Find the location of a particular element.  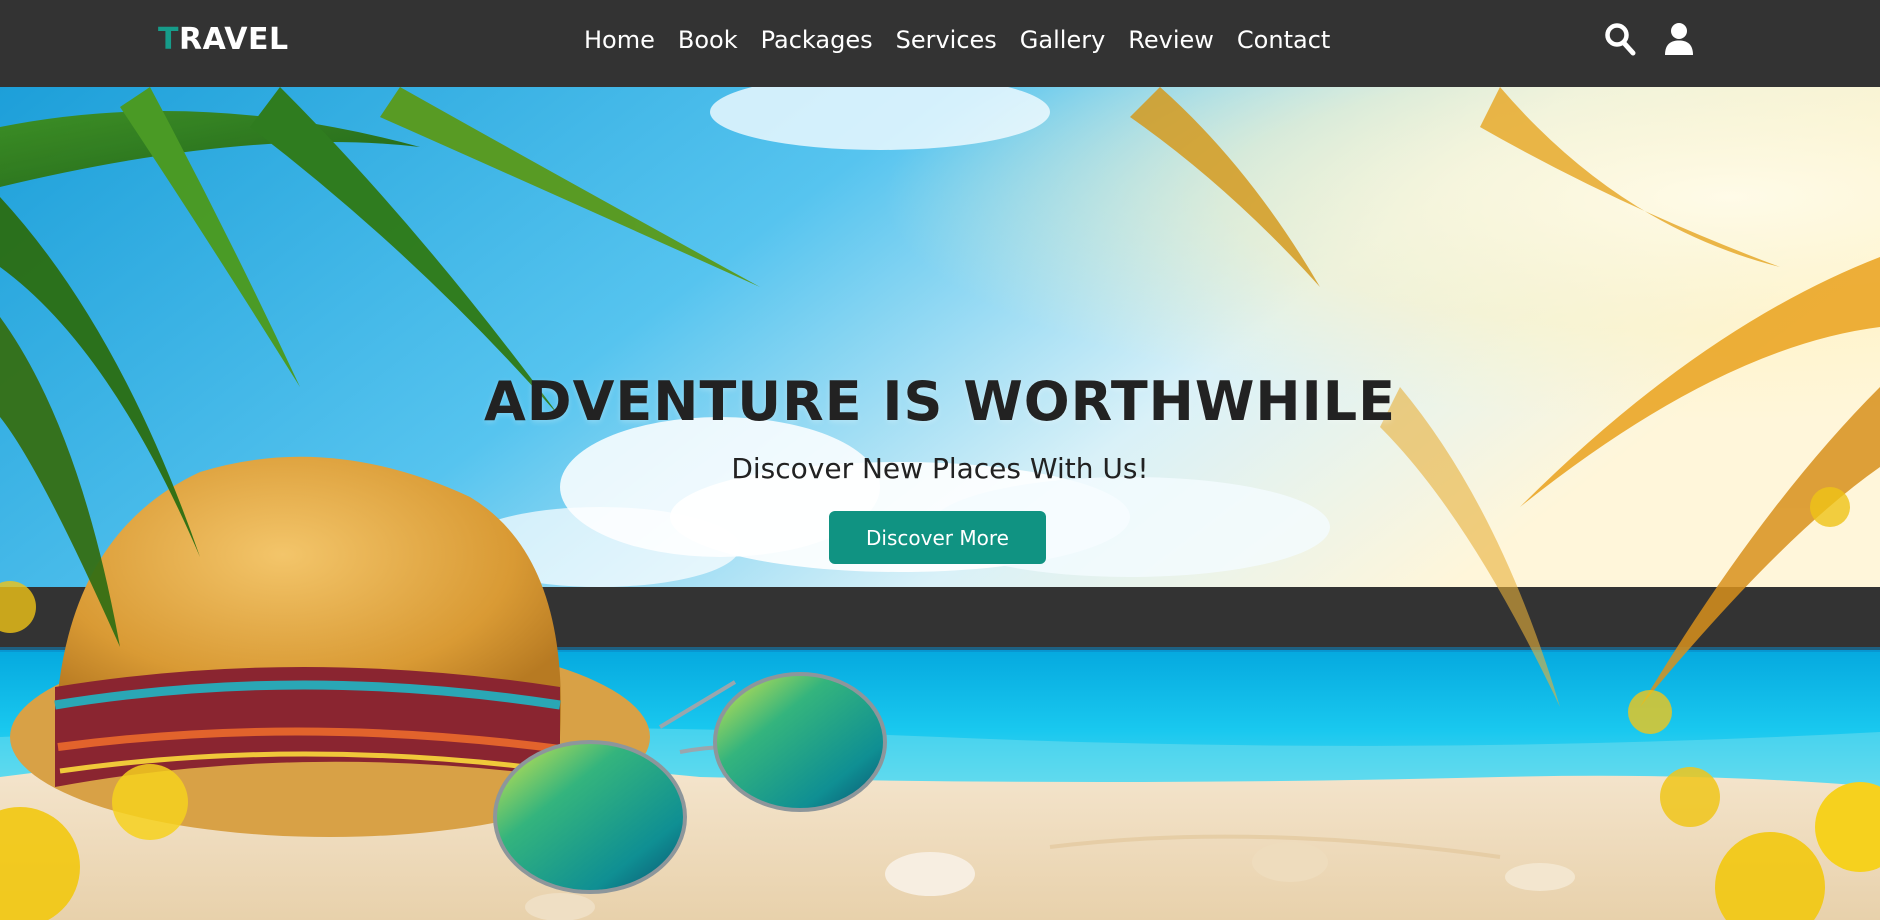

logo: TRAVEL is located at coordinates (223, 39).